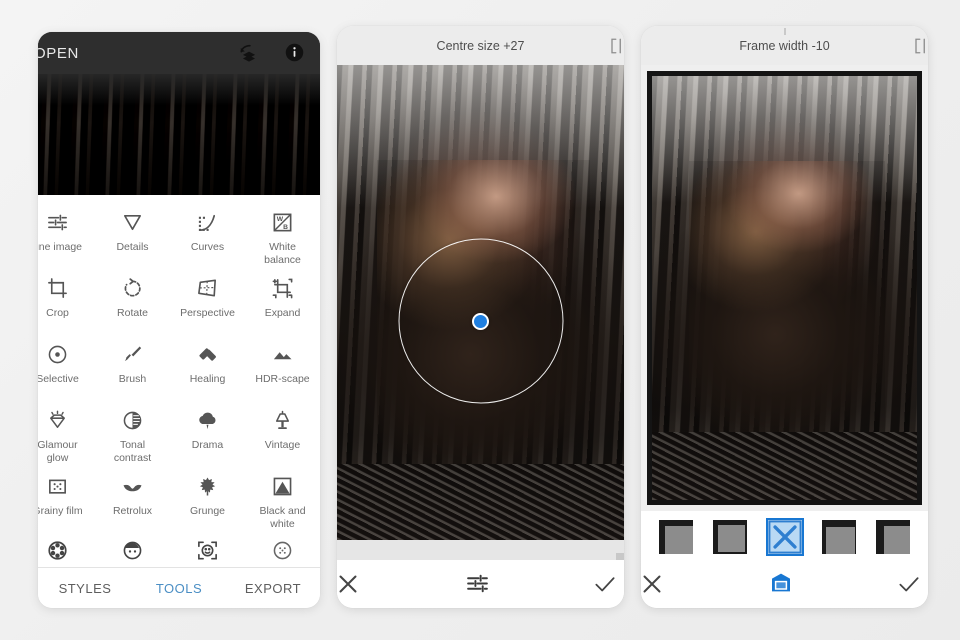 This screenshot has width=960, height=640. I want to click on tool-white-balance: W B White balance, so click(282, 234).